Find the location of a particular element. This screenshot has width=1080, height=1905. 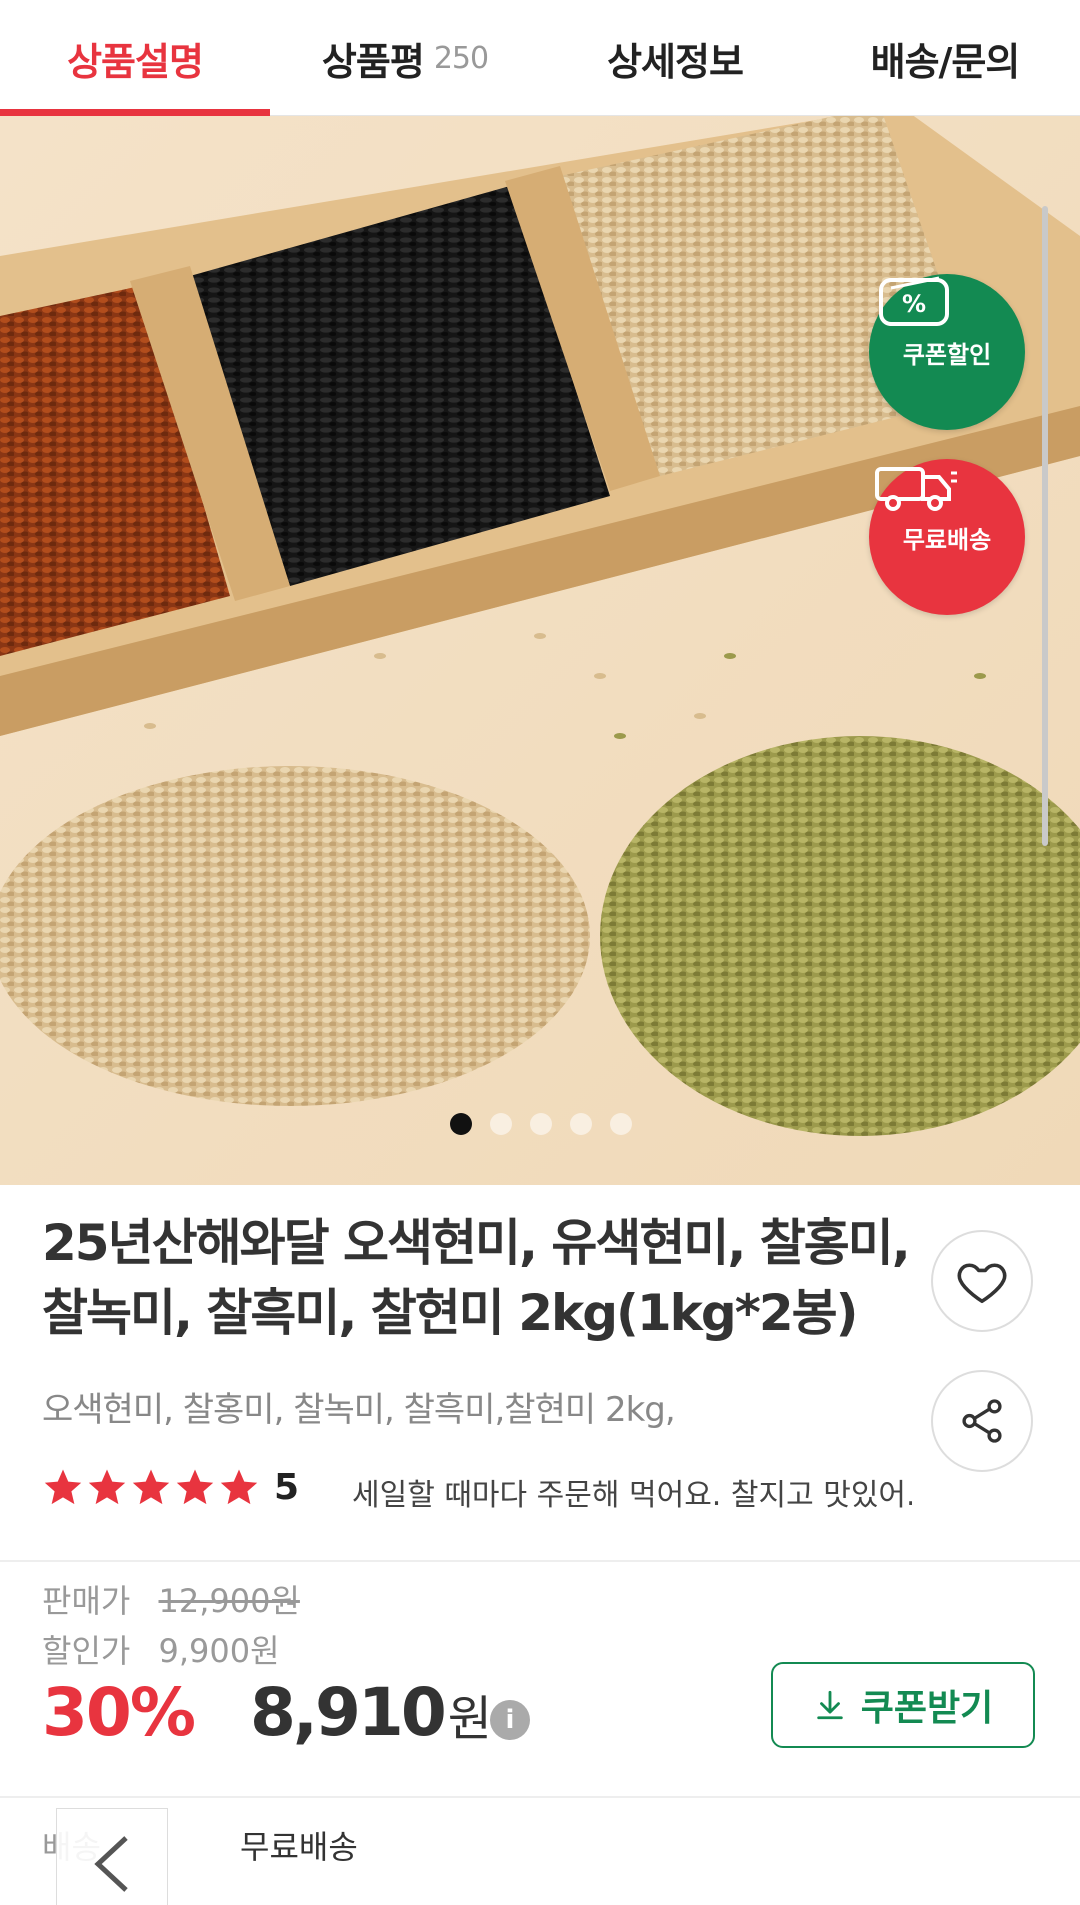

tab-label: 상품평 is located at coordinates (373, 61).